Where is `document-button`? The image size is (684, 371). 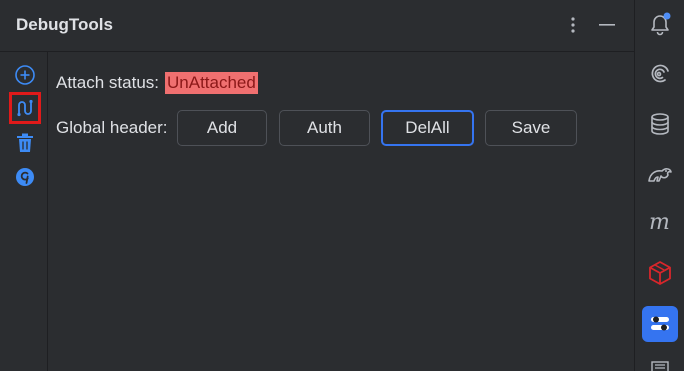
document-button is located at coordinates (660, 363).